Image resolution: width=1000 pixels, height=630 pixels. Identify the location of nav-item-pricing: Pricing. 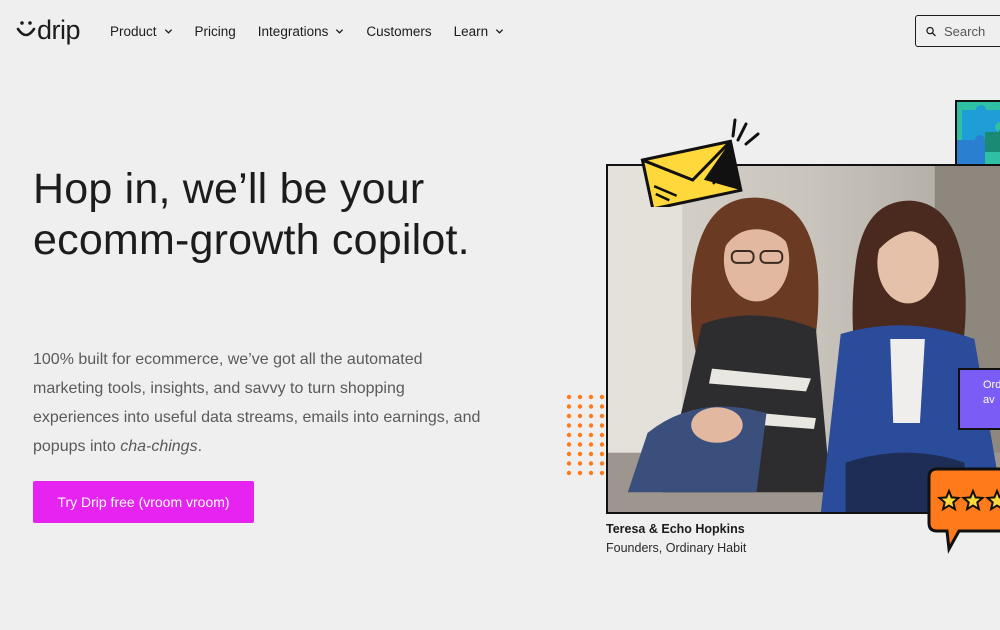
(215, 31).